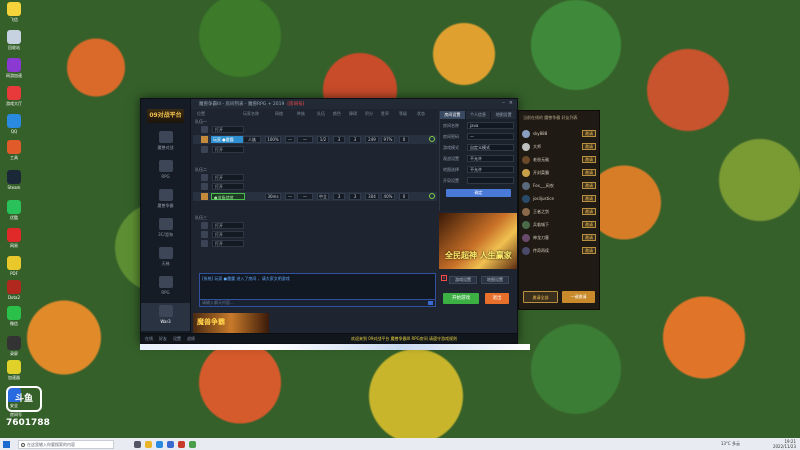  What do you see at coordinates (14, 243) in the screenshot?
I see `desktop-icon: 网易` at bounding box center [14, 243].